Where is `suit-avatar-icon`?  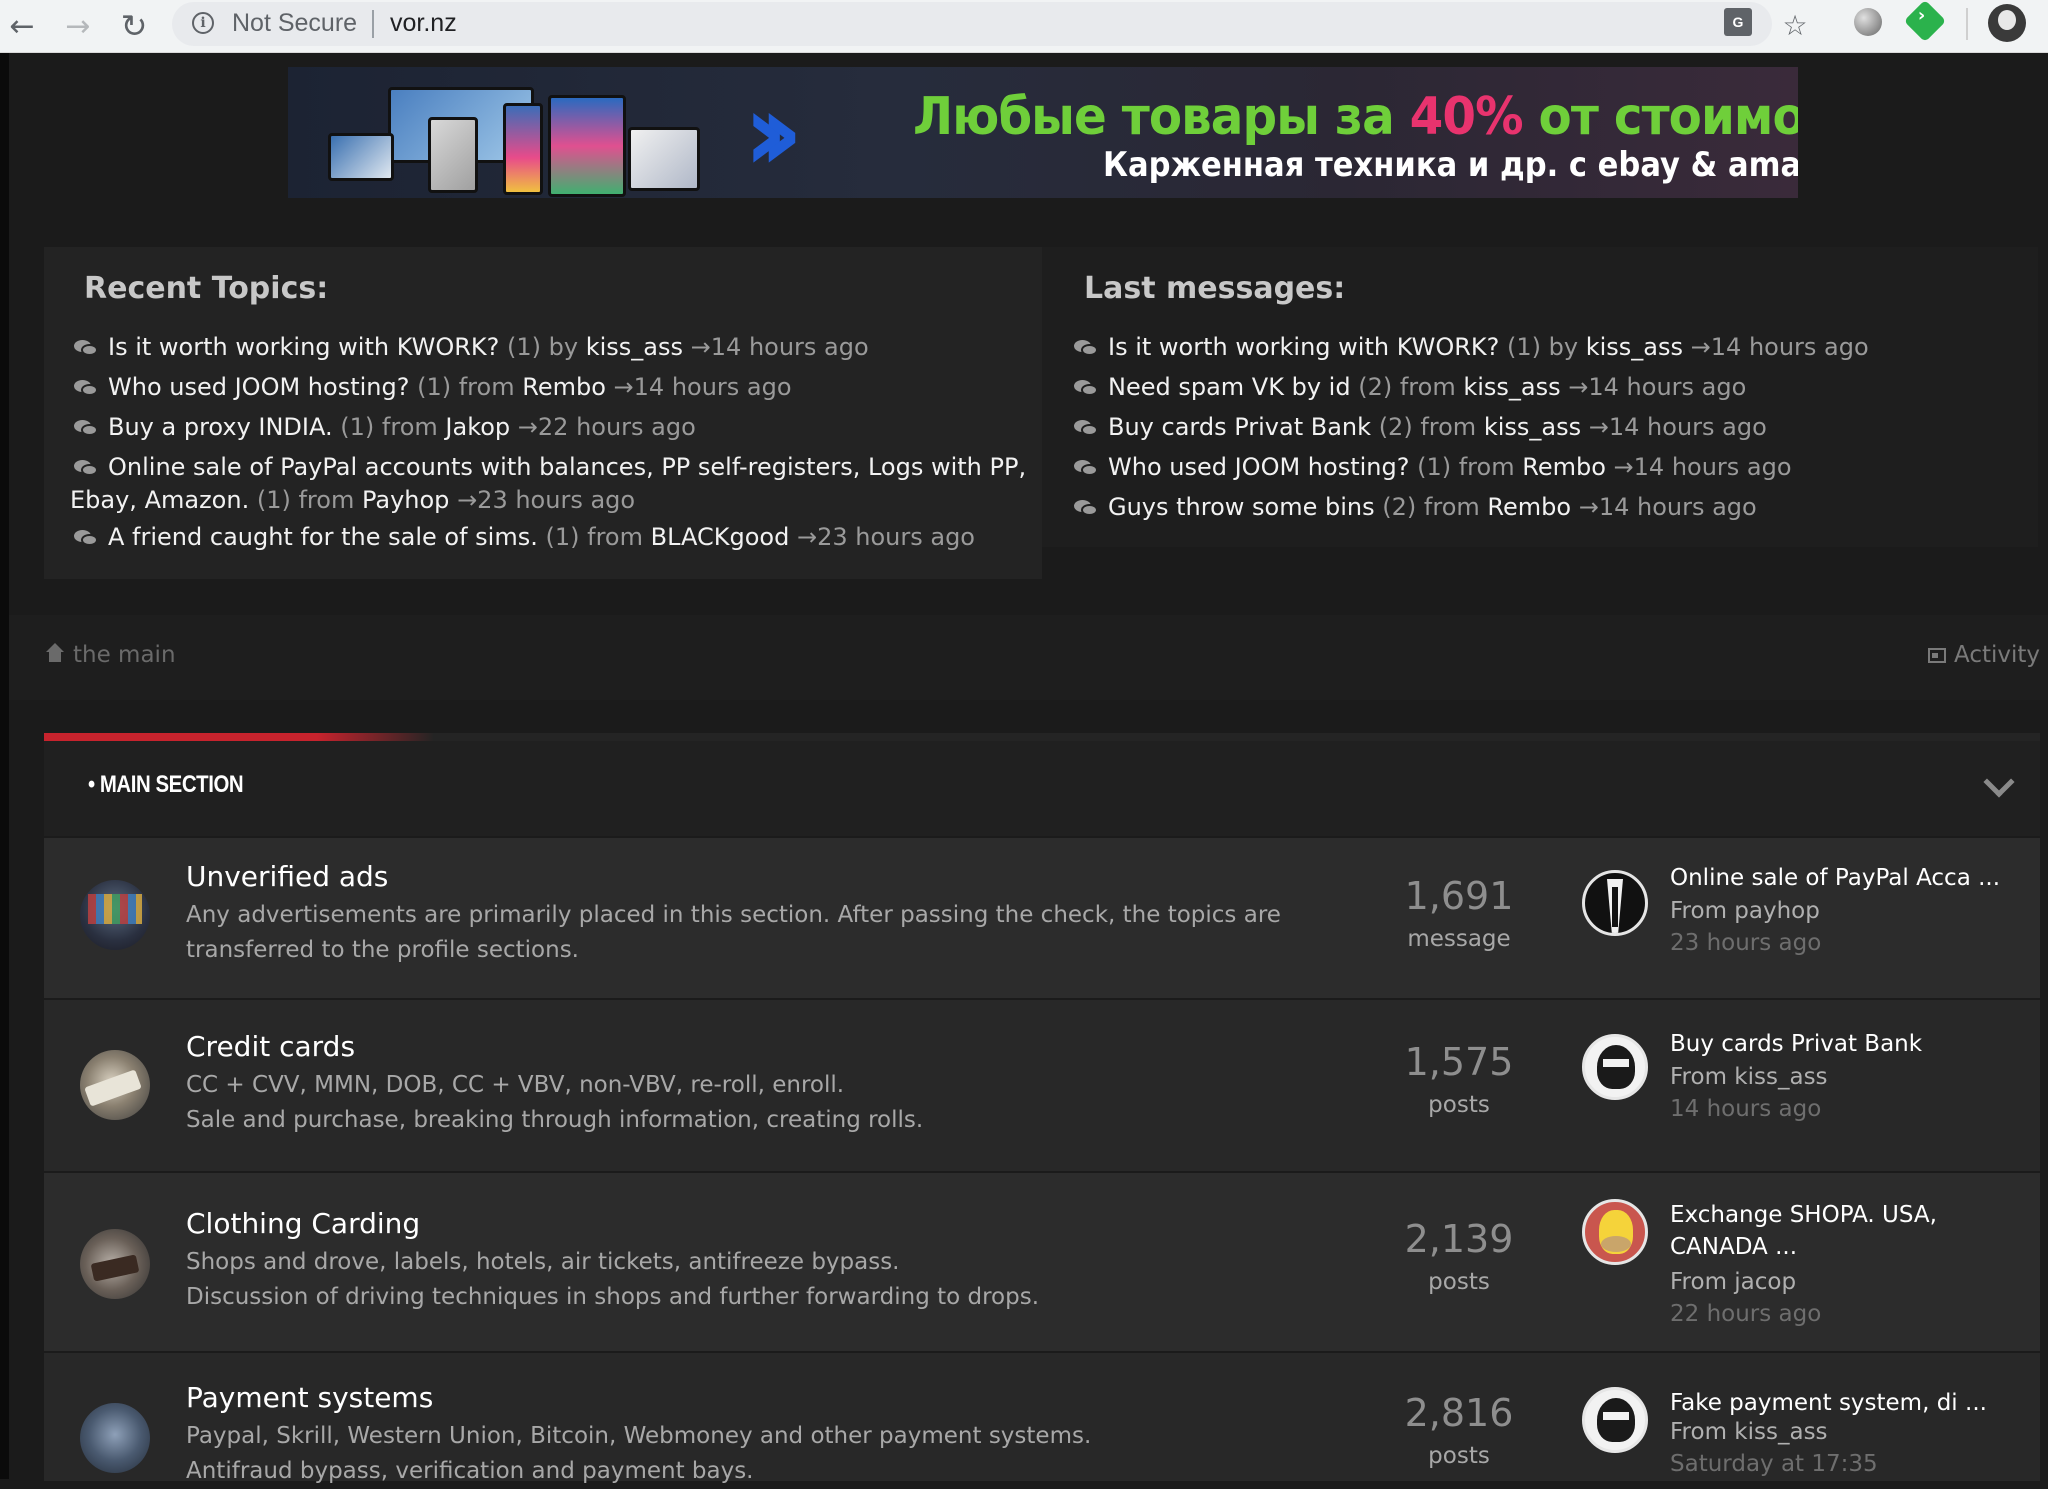 suit-avatar-icon is located at coordinates (1615, 903).